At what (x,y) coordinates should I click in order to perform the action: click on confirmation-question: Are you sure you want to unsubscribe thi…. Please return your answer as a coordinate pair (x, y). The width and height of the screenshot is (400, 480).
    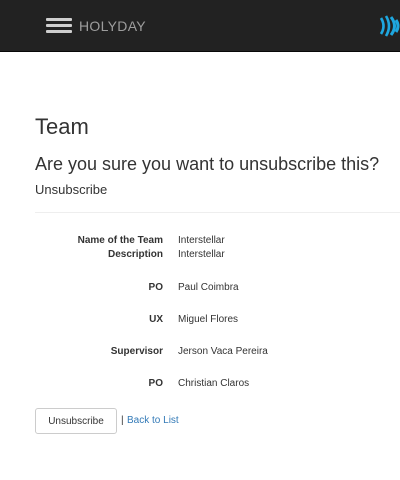
    Looking at the image, I should click on (207, 164).